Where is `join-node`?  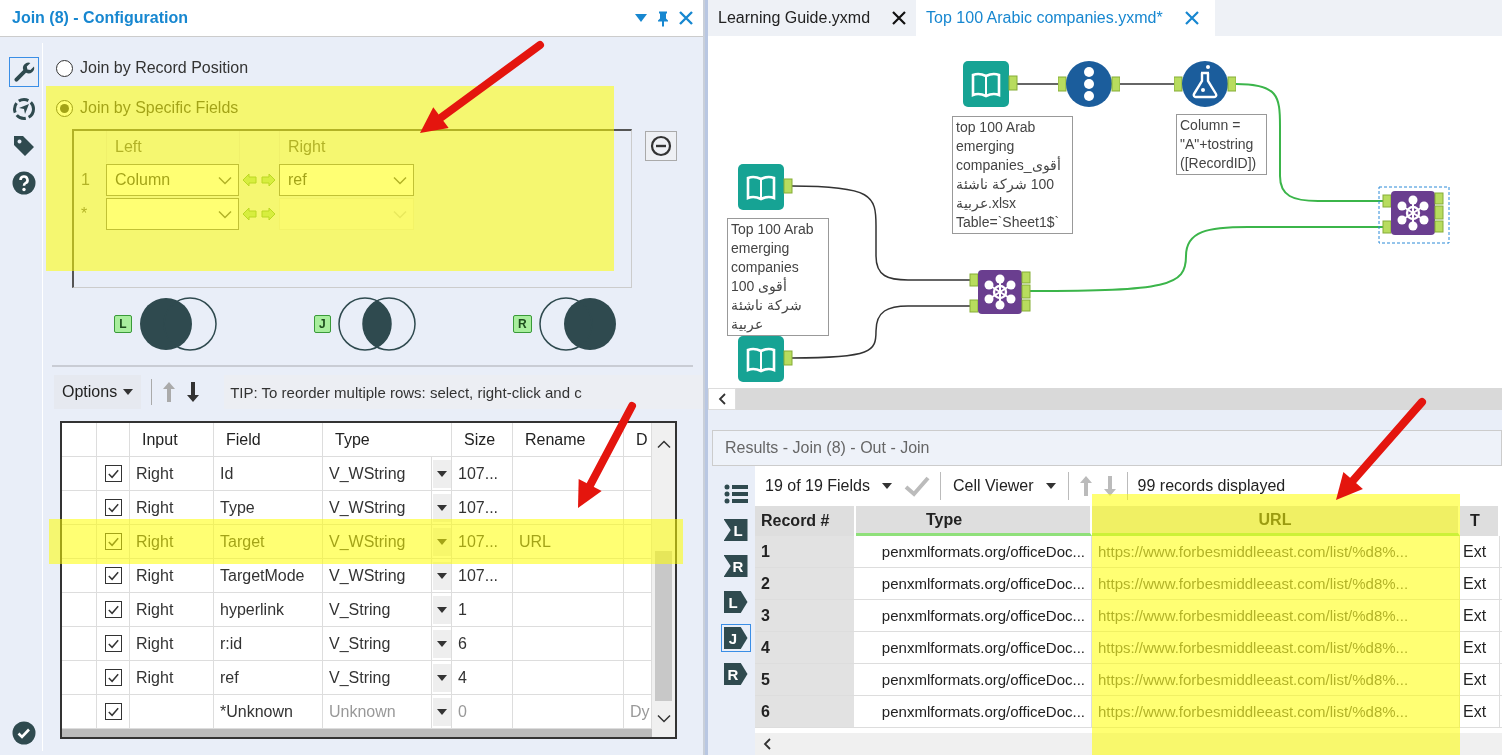 join-node is located at coordinates (1414, 215).